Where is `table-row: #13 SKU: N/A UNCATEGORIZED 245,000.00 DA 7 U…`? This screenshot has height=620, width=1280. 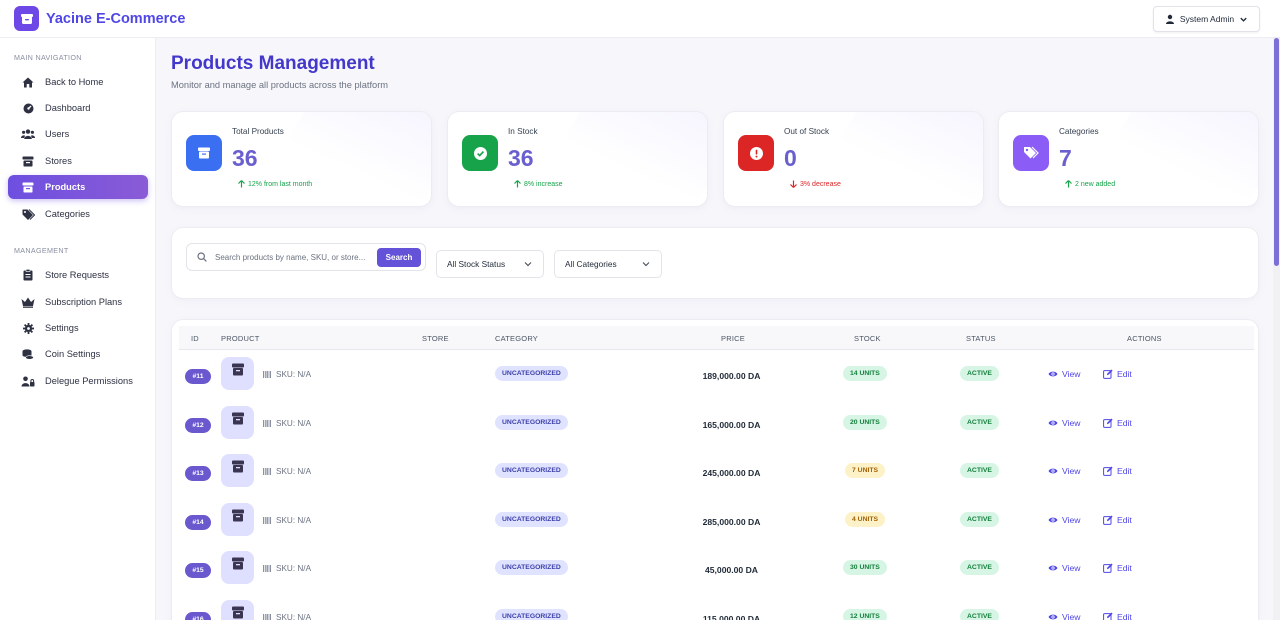 table-row: #13 SKU: N/A UNCATEGORIZED 245,000.00 DA 7 U… is located at coordinates (716, 472).